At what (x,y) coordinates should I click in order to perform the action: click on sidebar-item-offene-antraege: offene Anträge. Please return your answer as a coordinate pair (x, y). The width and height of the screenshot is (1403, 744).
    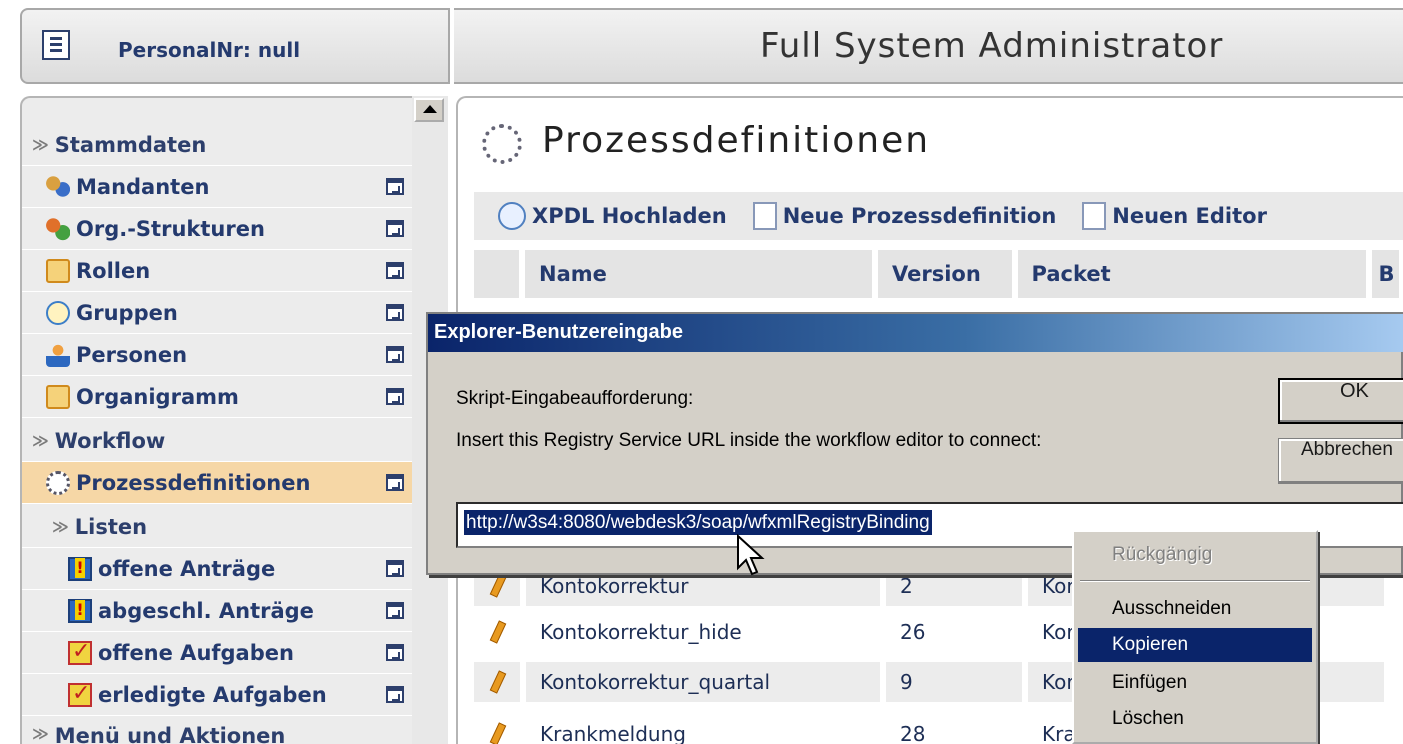
    Looking at the image, I should click on (217, 569).